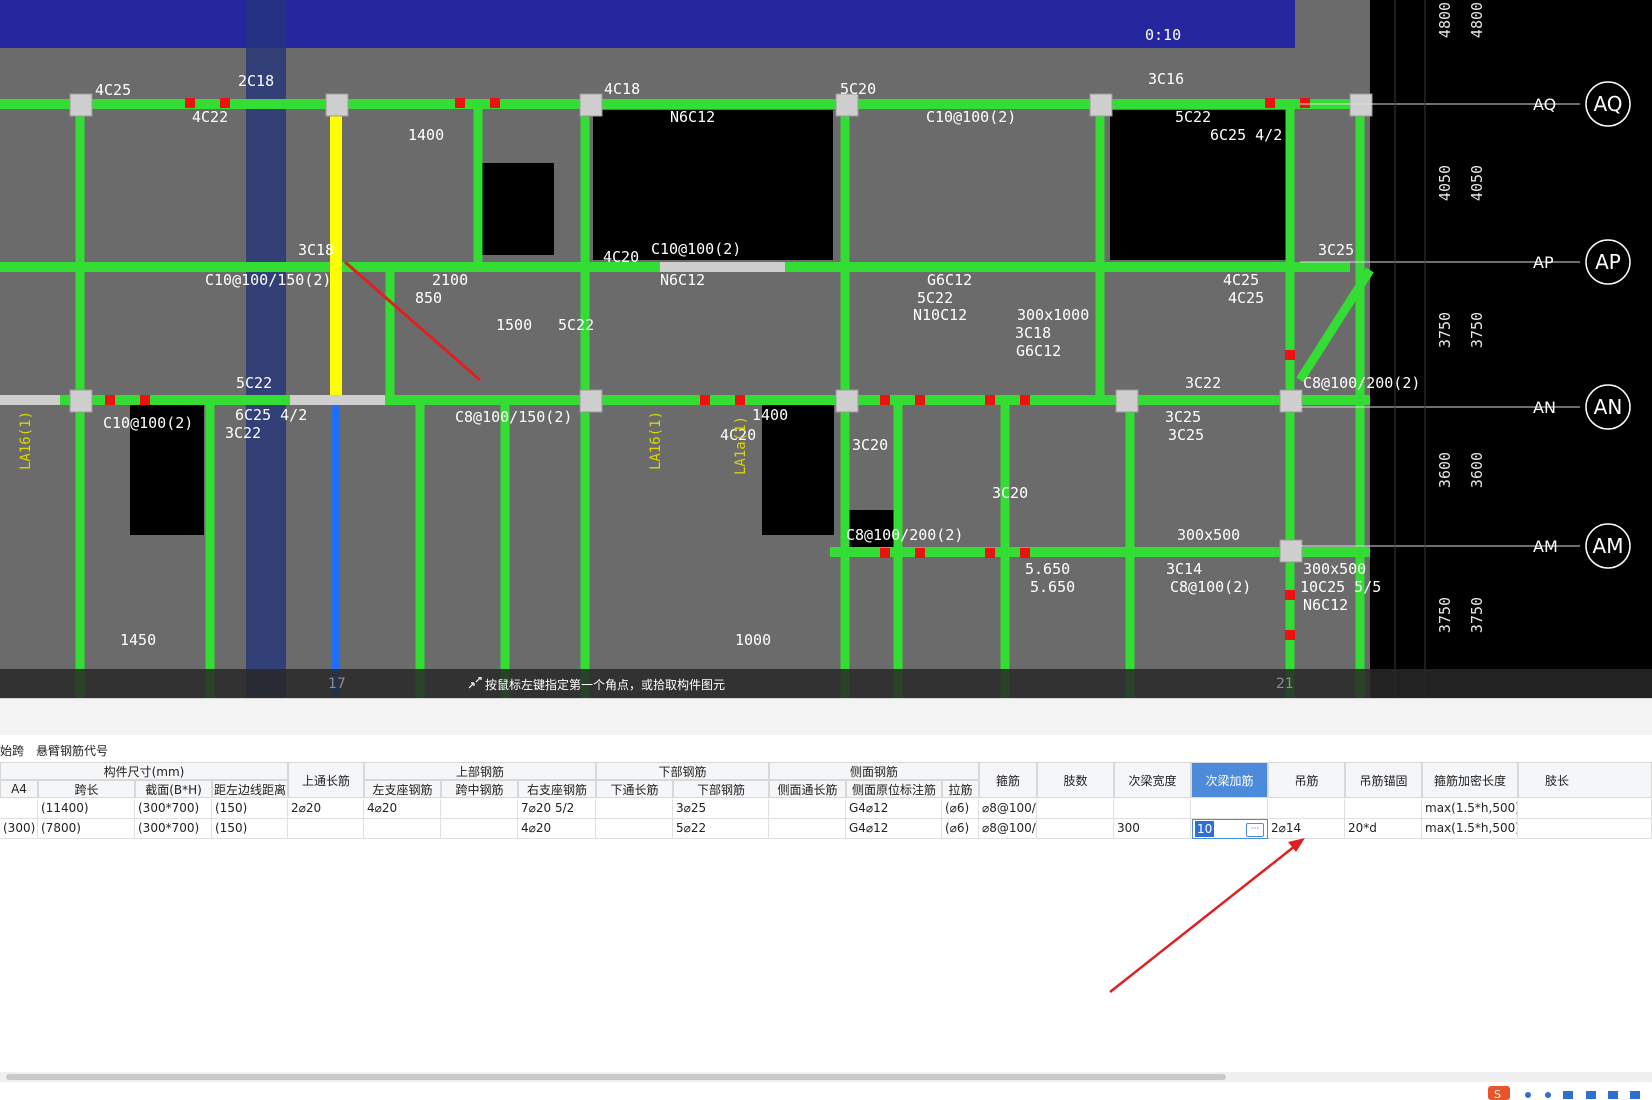 This screenshot has height=1100, width=1652. What do you see at coordinates (1461, 317) in the screenshot?
I see `right-dimensions: 4800 4800 4050 4050 3750 3750 3600 3600 3750 3750` at bounding box center [1461, 317].